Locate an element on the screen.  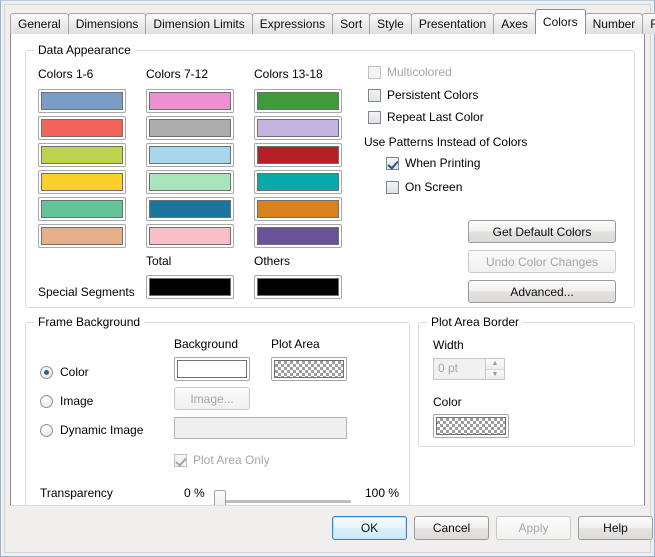
others-color-swatch is located at coordinates (298, 287).